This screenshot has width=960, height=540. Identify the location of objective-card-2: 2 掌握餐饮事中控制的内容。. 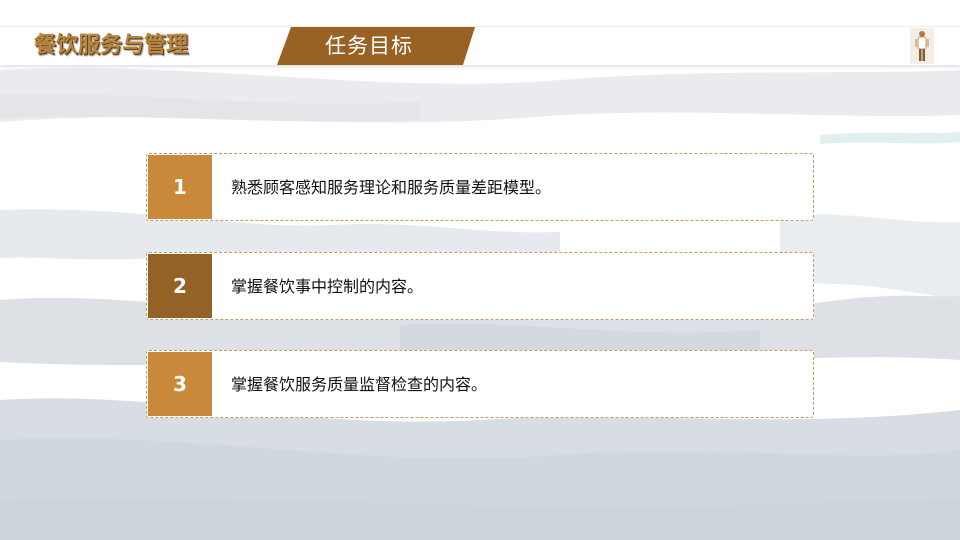
(480, 286).